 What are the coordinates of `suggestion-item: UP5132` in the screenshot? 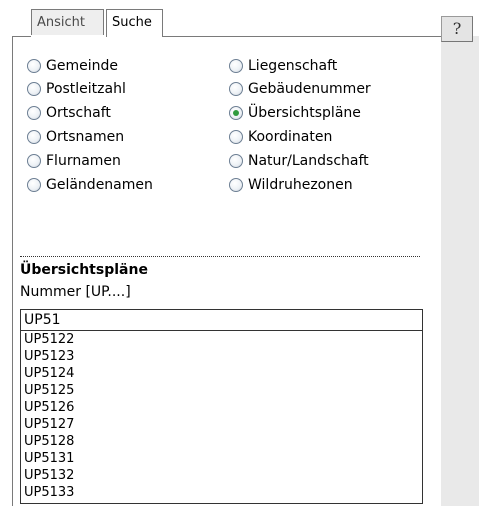 It's located at (221, 475).